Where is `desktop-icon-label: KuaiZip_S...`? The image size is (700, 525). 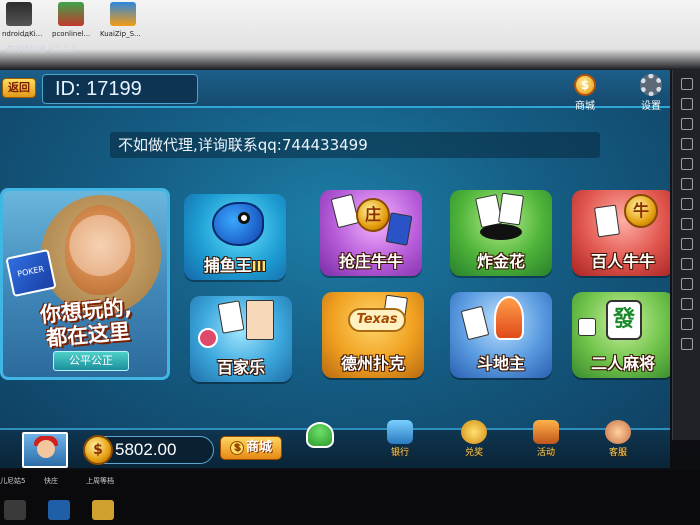 desktop-icon-label: KuaiZip_S... is located at coordinates (120, 34).